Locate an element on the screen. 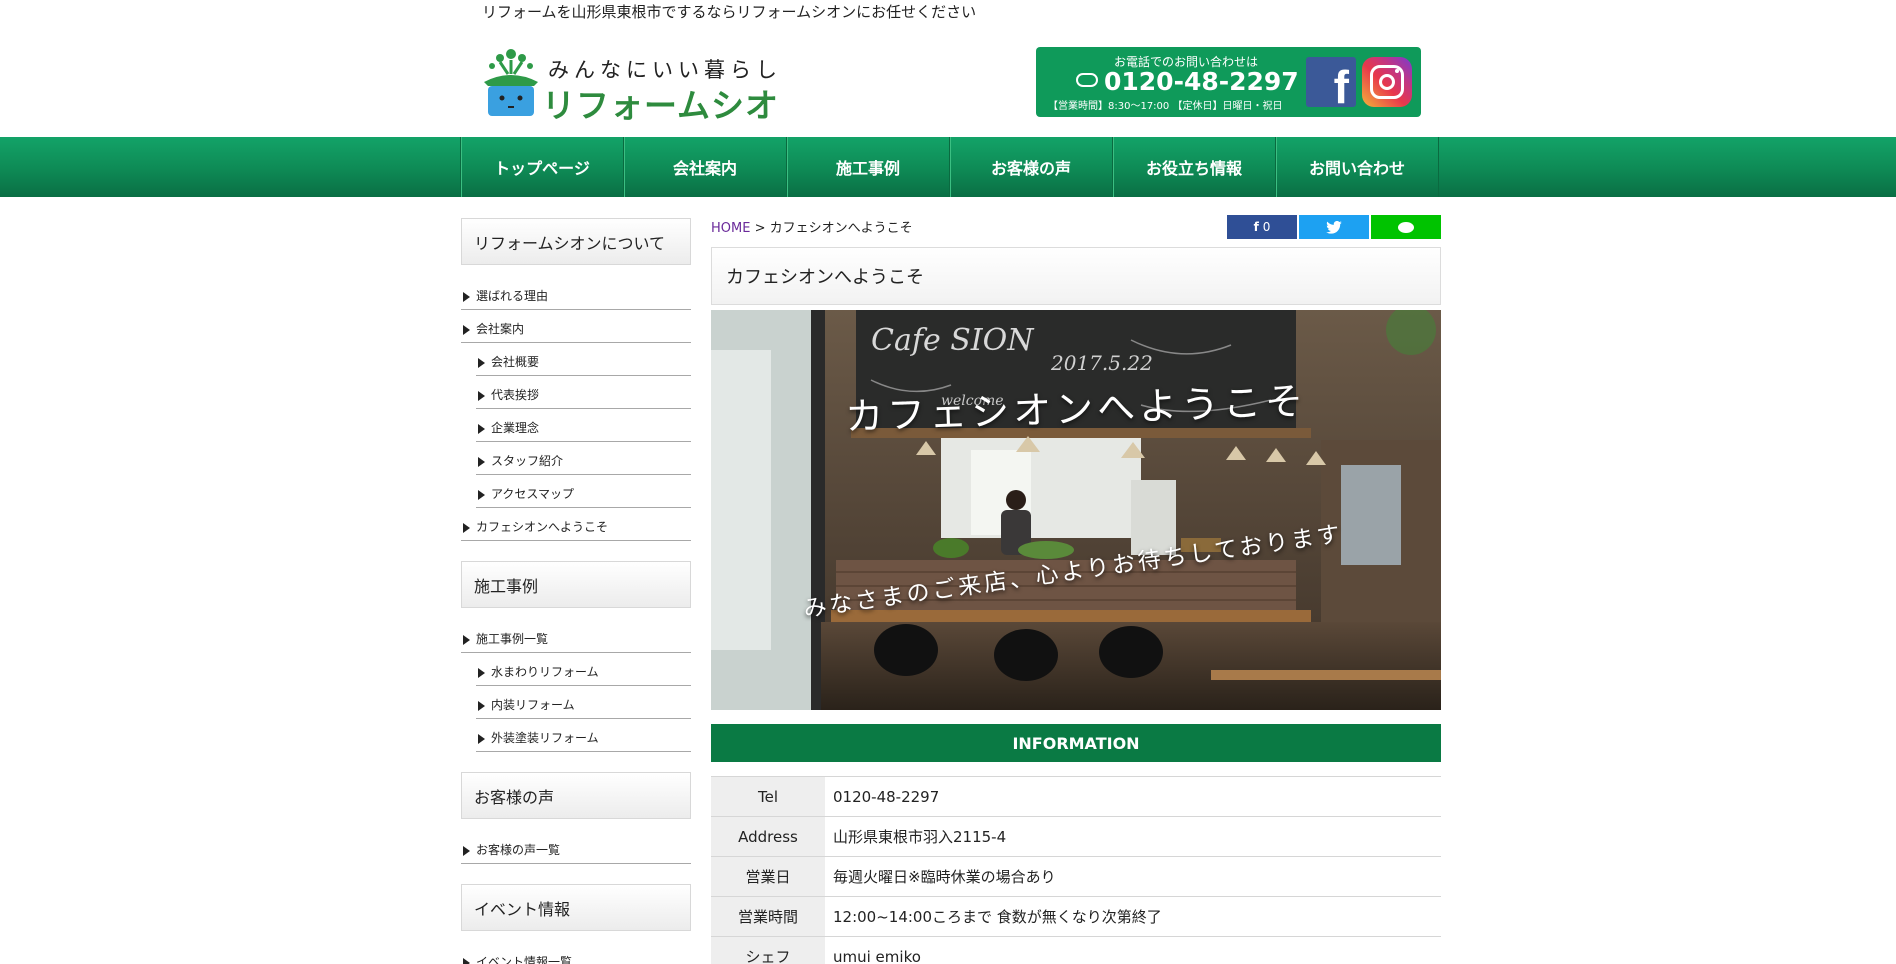  sidebar-item: カフェシオンへようこそ is located at coordinates (576, 524).